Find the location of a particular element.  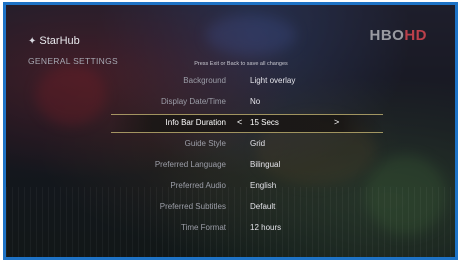

section-title: GENERAL SETTINGS is located at coordinates (73, 61).